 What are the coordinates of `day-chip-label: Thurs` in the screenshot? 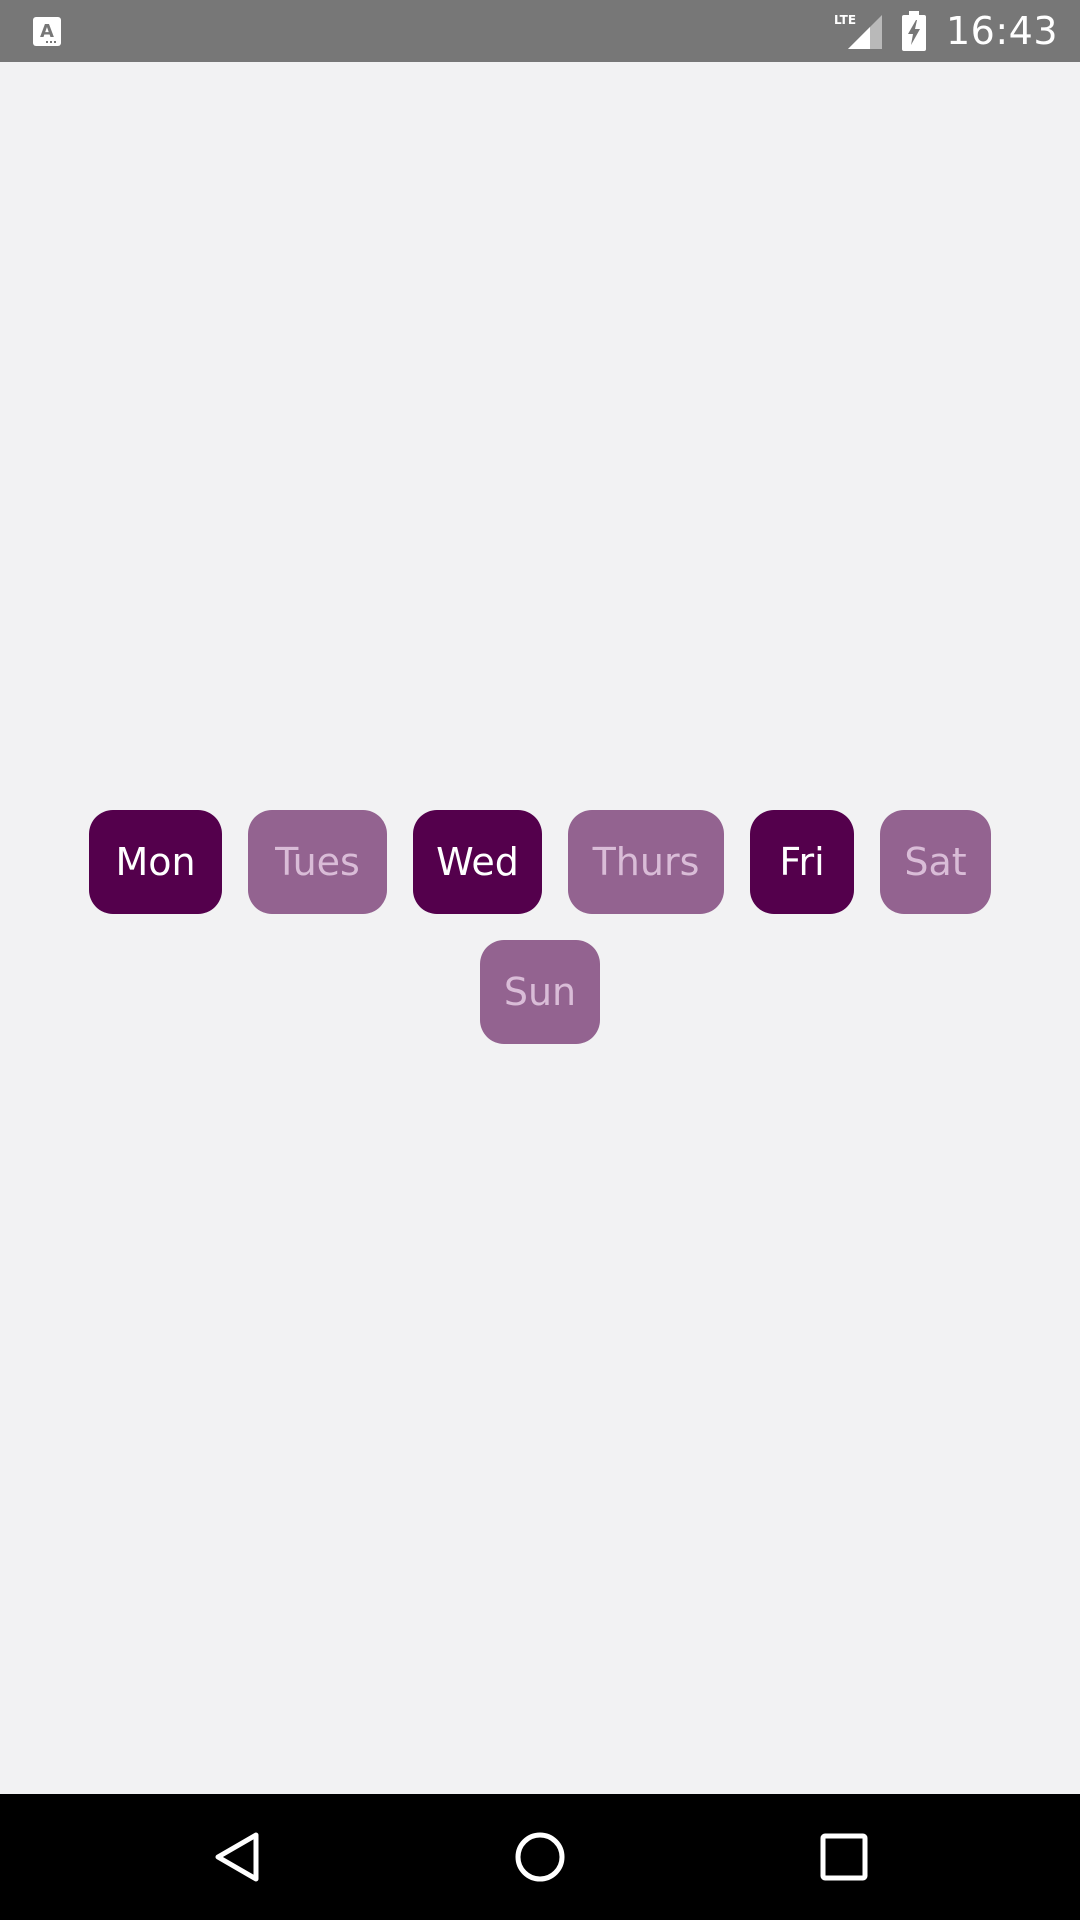 It's located at (646, 862).